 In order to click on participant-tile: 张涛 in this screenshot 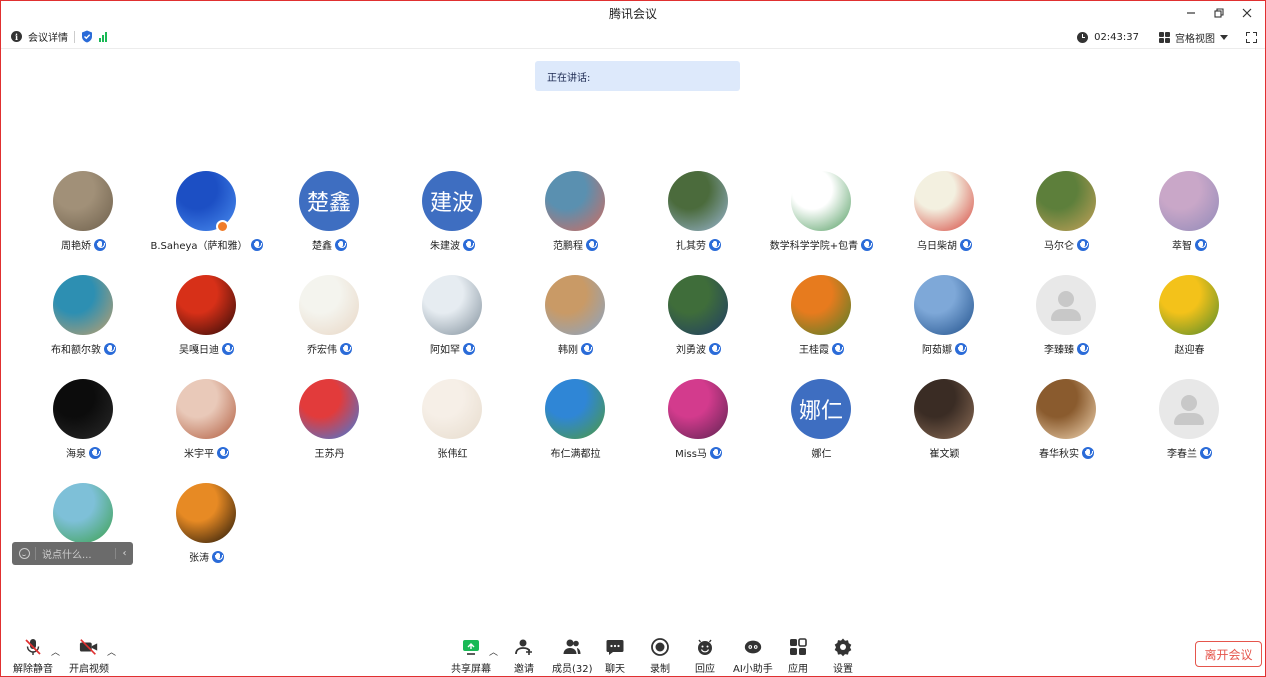, I will do `click(206, 533)`.